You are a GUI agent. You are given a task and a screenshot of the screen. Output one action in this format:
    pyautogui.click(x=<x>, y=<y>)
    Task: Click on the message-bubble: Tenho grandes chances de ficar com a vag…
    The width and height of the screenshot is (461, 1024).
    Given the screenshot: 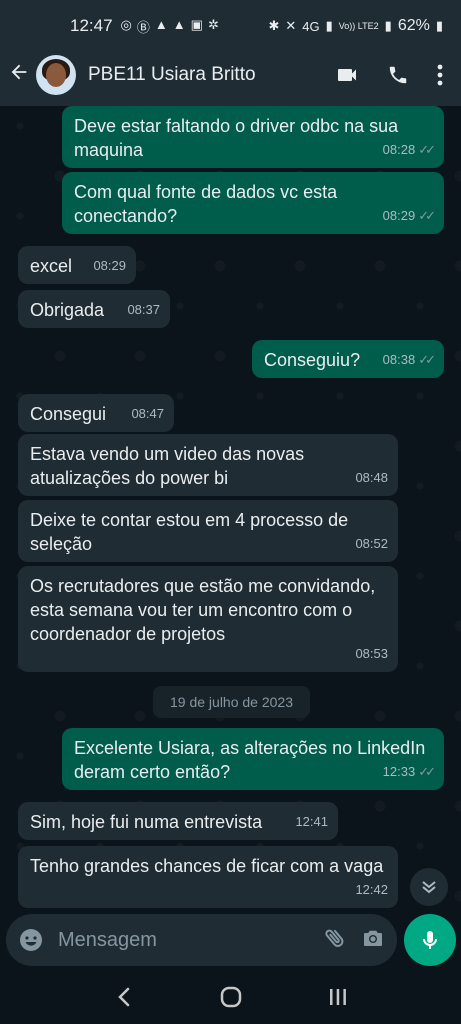 What is the action you would take?
    pyautogui.click(x=208, y=877)
    